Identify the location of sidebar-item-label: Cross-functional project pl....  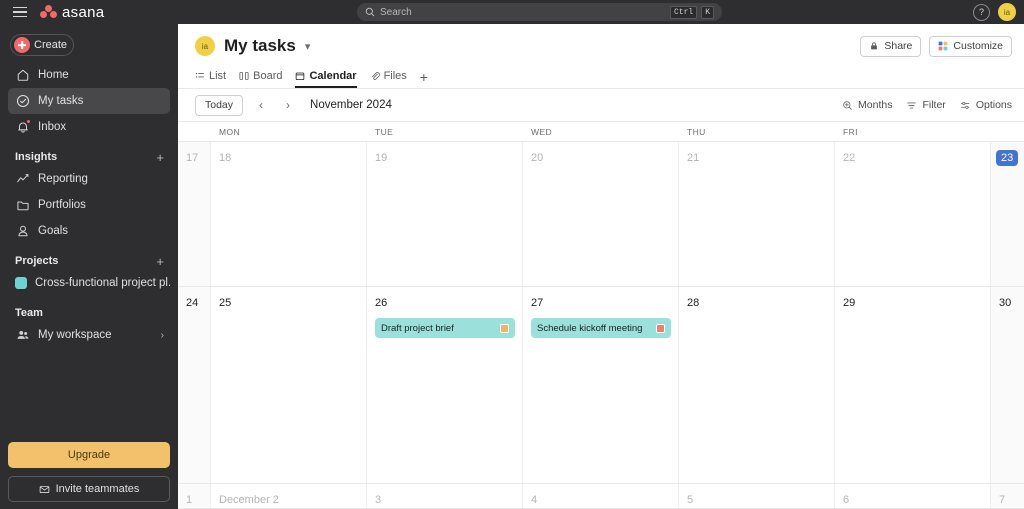
(102, 283).